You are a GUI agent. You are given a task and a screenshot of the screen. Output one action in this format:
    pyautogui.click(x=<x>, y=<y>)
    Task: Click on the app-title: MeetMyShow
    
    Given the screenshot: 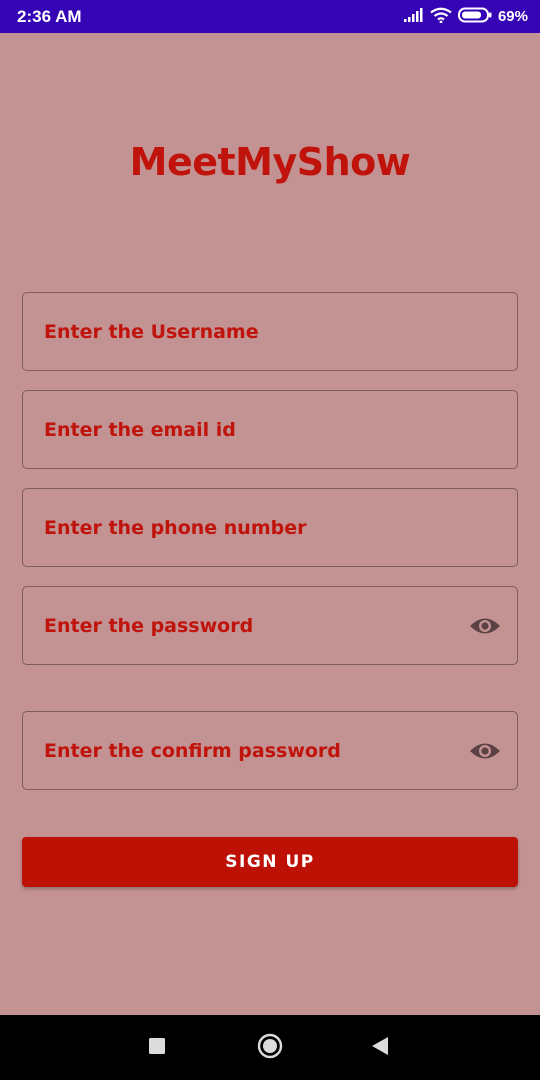 What is the action you would take?
    pyautogui.click(x=270, y=162)
    